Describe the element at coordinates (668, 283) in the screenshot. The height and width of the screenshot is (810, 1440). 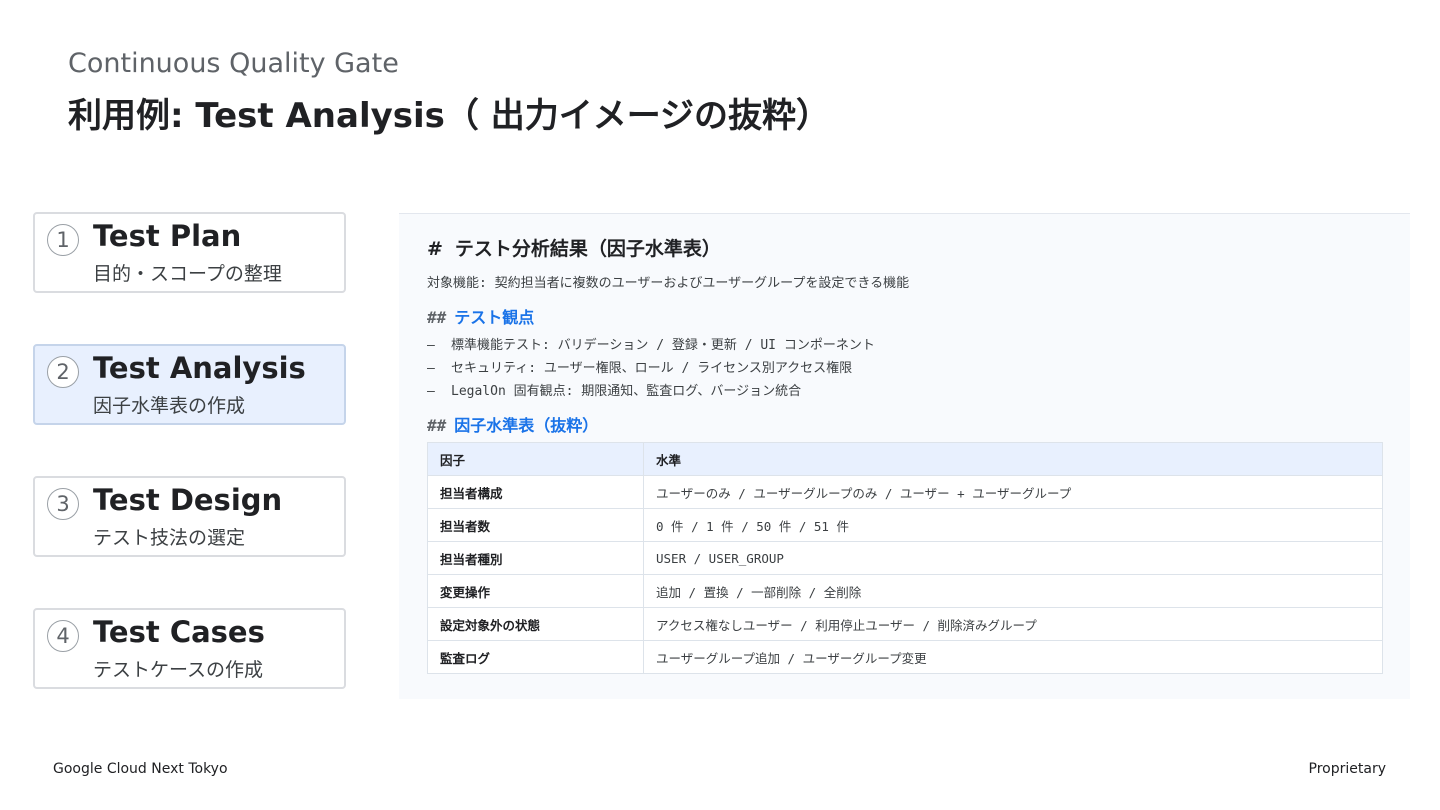
I see `target-feature: 対象機能: 契約担当者に複数のユーザーおよびユーザーグループを設定できる機能` at that location.